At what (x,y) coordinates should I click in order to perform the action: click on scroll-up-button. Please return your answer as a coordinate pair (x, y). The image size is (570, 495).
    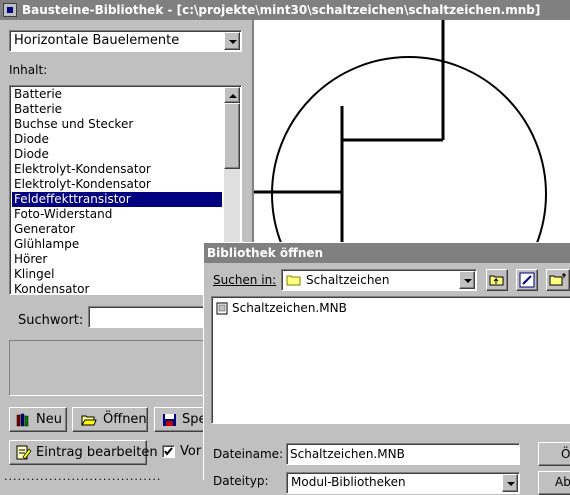
    Looking at the image, I should click on (232, 95).